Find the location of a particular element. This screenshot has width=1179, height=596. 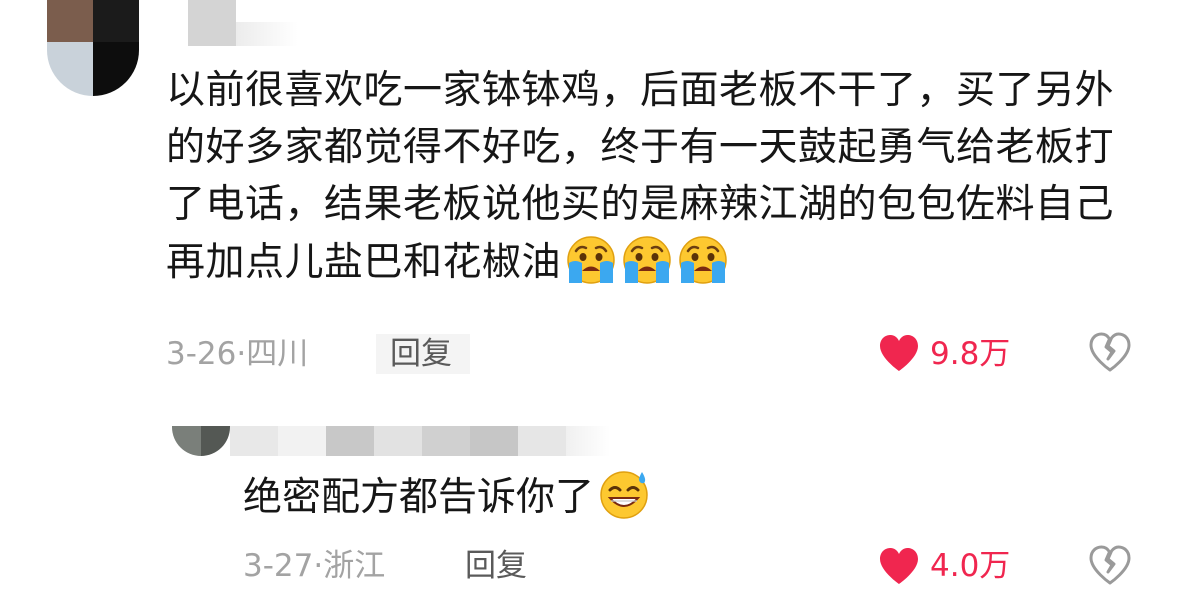

grinning-sweat-face-emoji-icon is located at coordinates (624, 494).